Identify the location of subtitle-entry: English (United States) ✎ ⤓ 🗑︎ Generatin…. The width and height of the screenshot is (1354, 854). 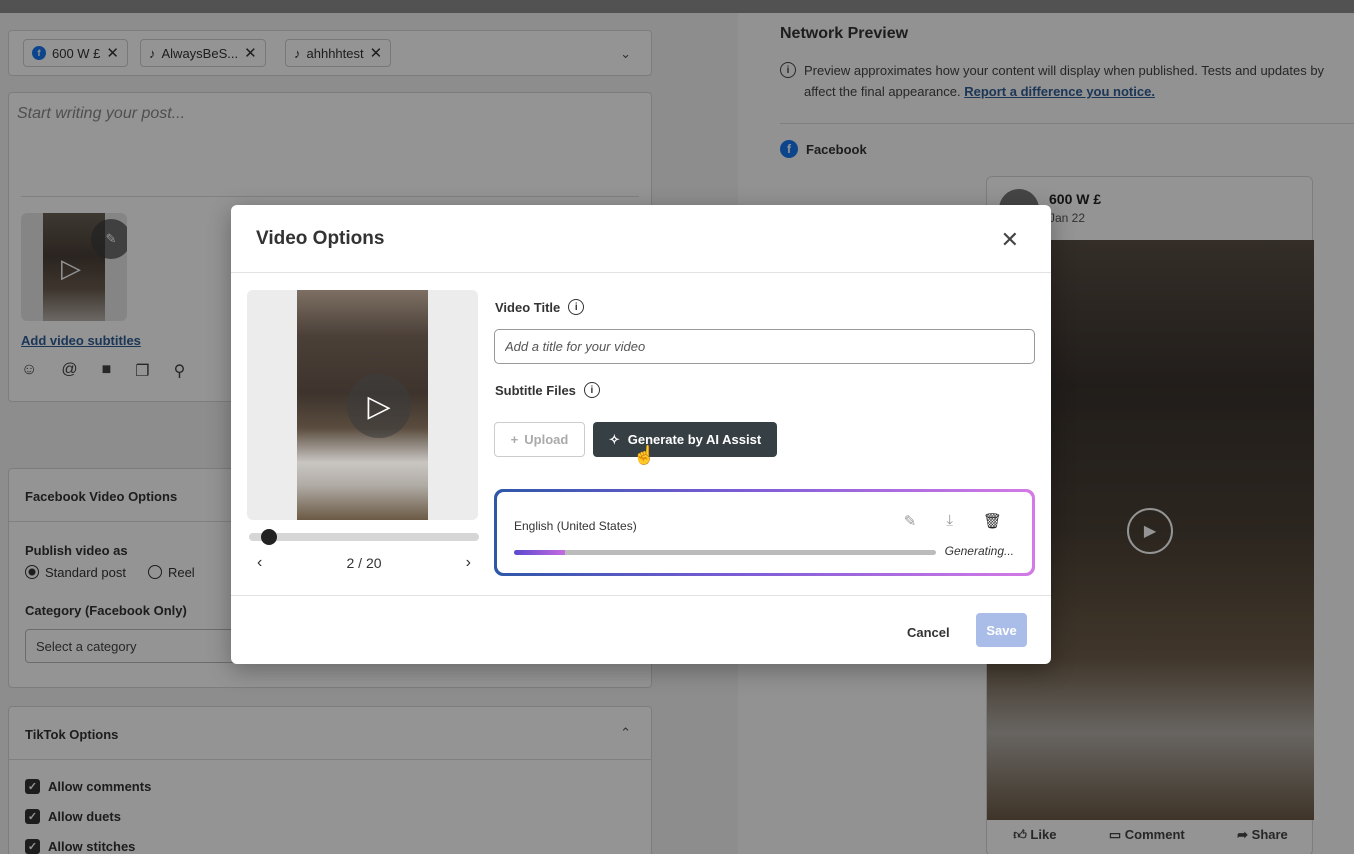
(764, 532).